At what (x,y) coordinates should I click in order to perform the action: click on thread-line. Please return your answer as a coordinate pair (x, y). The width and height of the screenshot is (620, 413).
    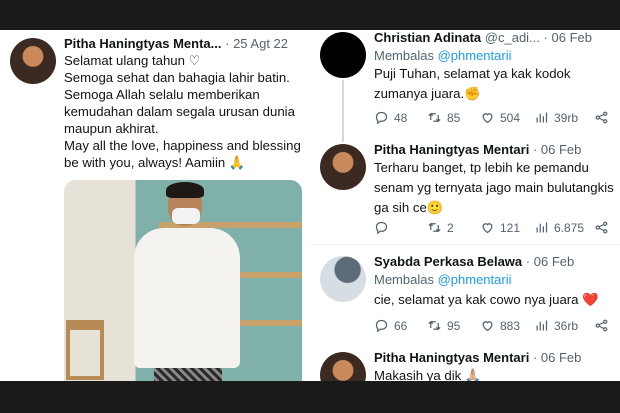
    Looking at the image, I should click on (343, 111).